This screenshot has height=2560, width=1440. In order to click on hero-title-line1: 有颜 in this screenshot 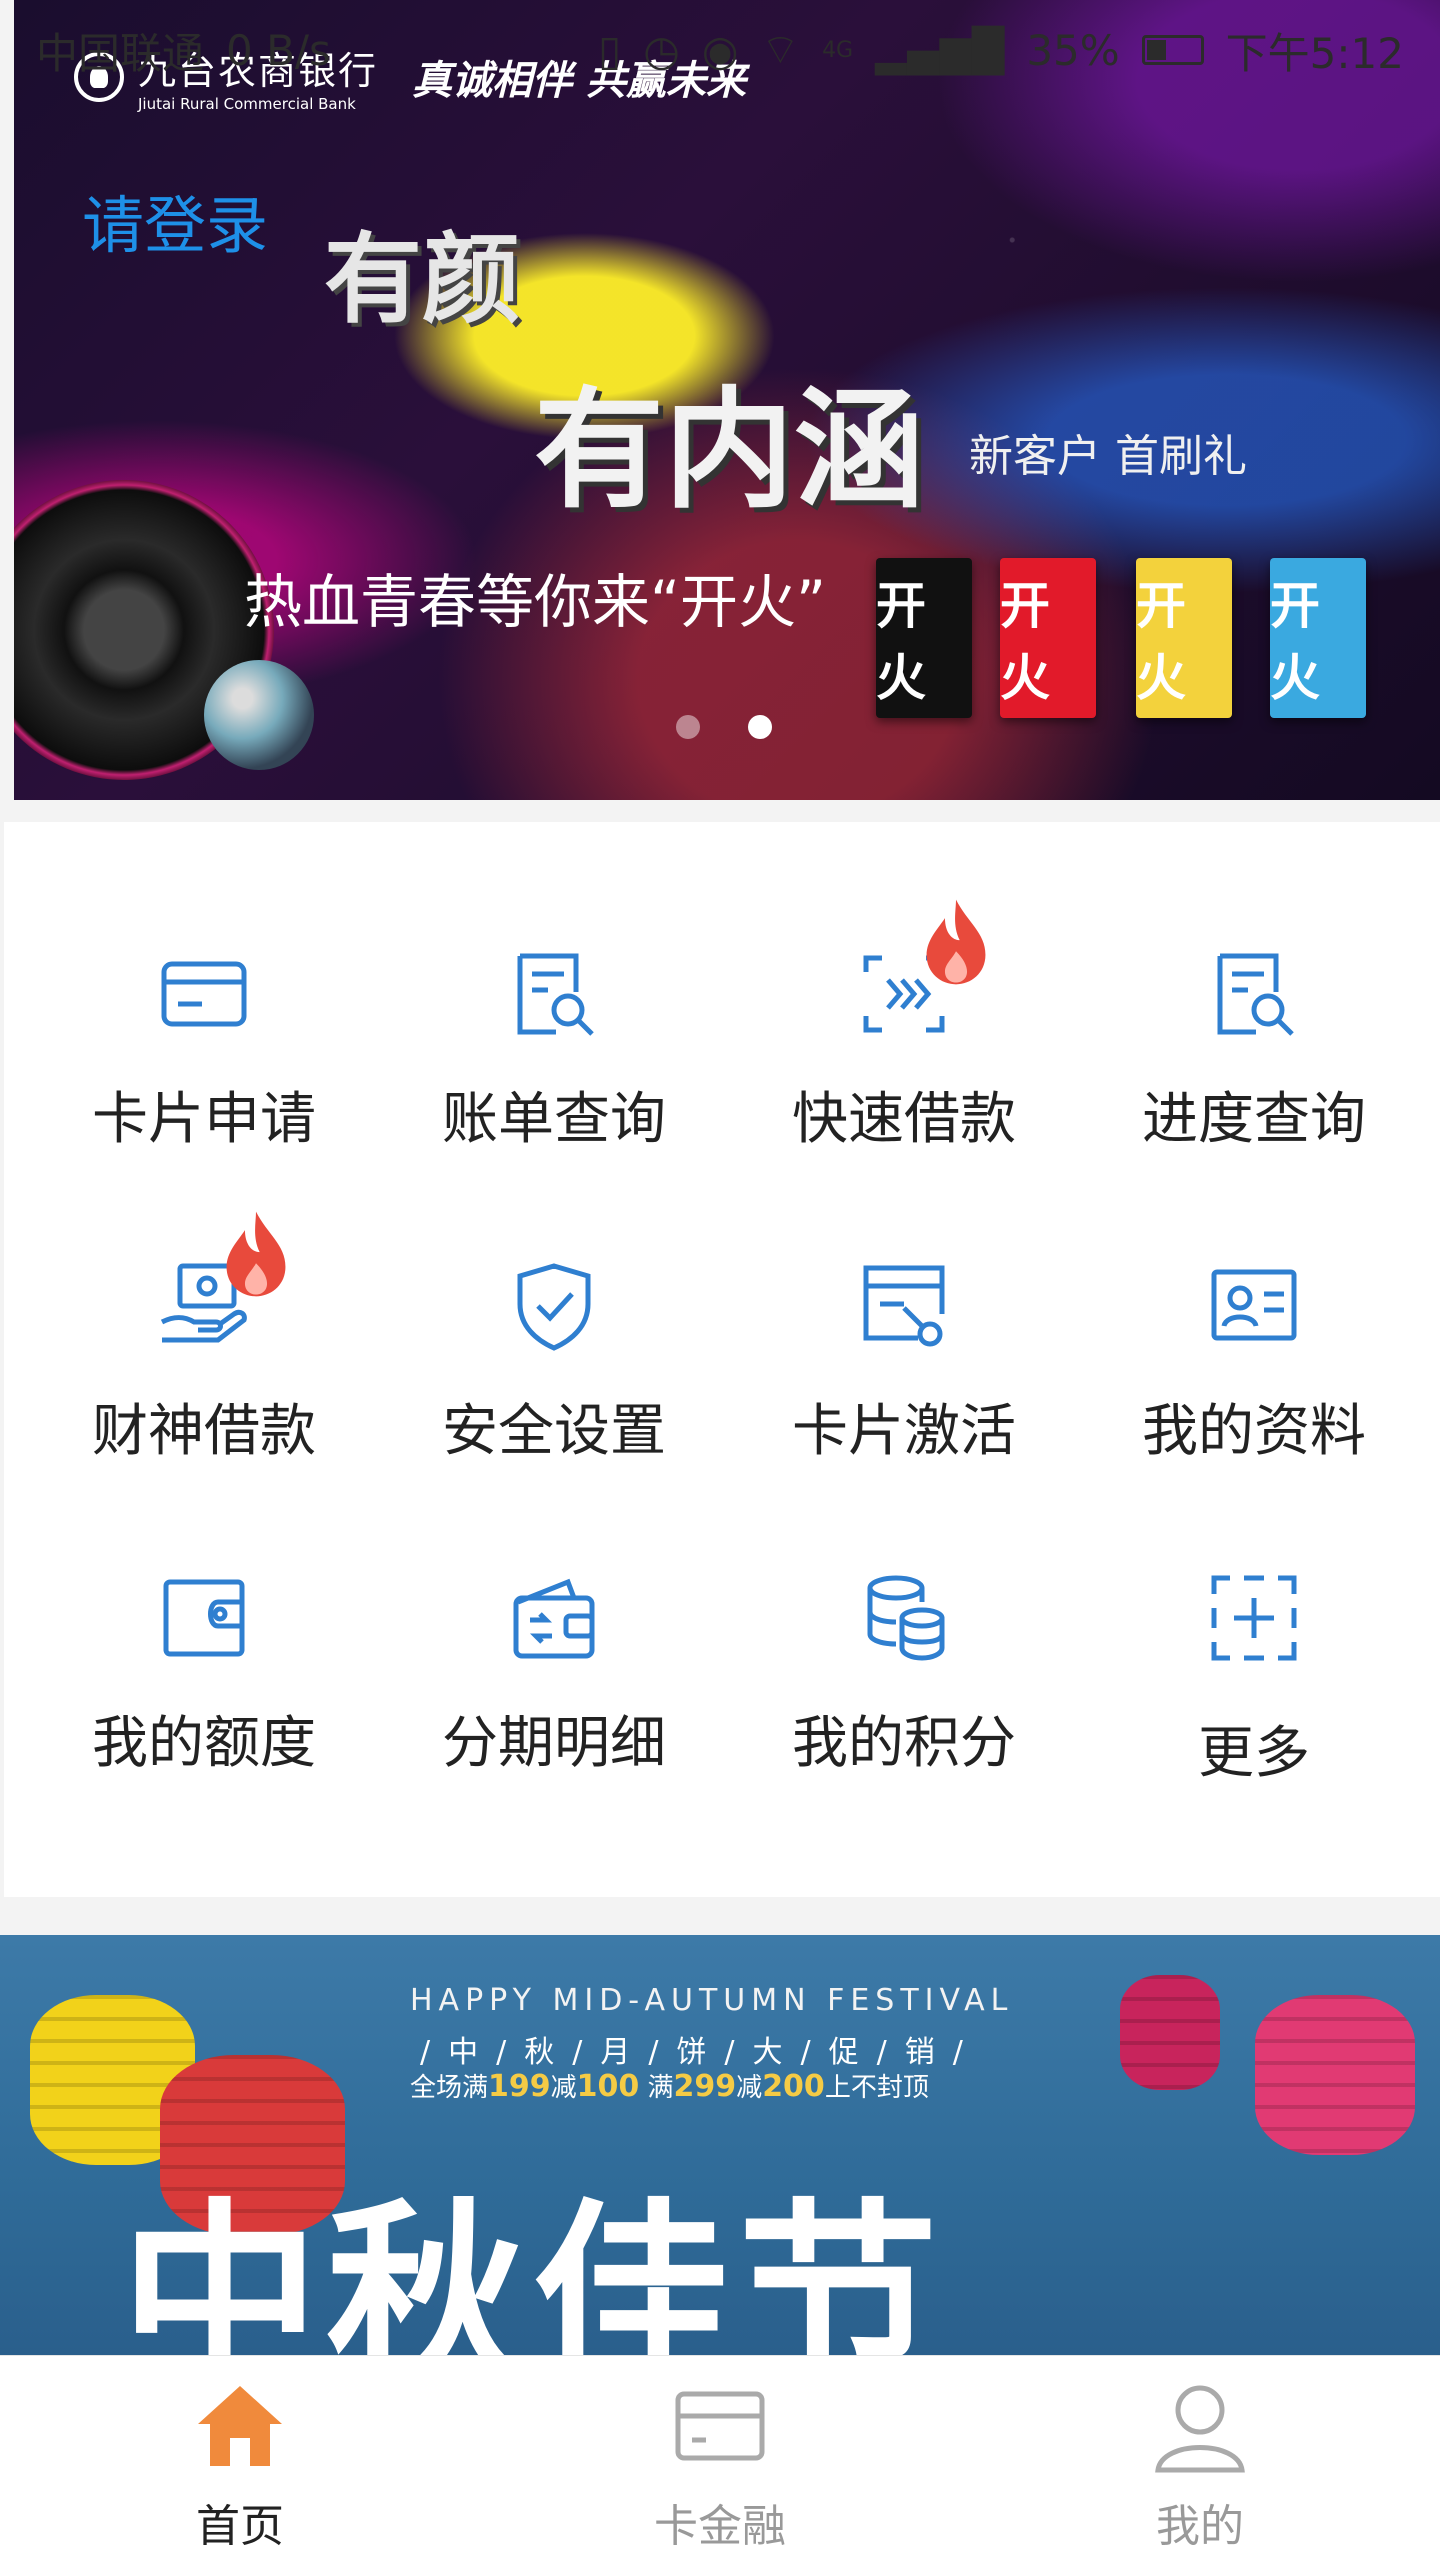, I will do `click(422, 280)`.